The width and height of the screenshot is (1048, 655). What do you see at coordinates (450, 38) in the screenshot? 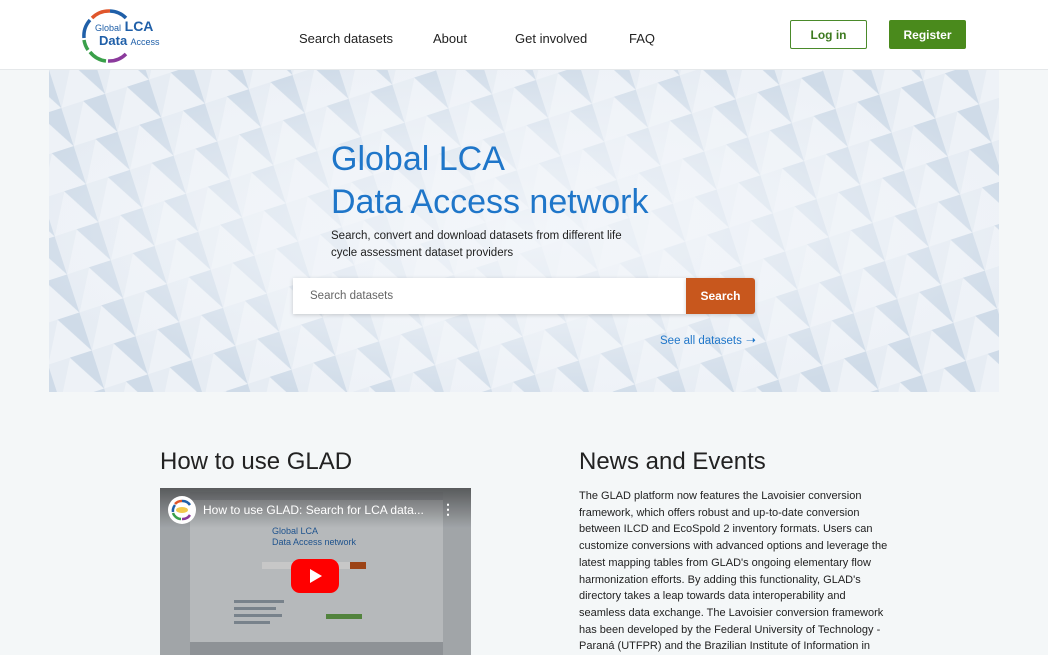
I see `nav-about: About` at bounding box center [450, 38].